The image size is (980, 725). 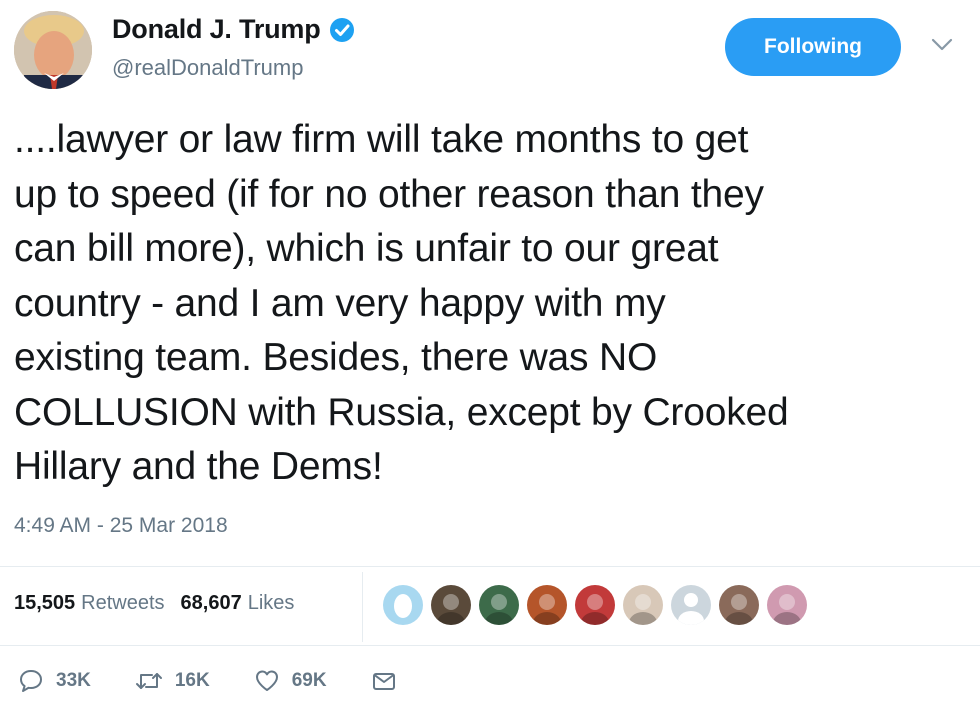 I want to click on like-count: 69K, so click(x=309, y=680).